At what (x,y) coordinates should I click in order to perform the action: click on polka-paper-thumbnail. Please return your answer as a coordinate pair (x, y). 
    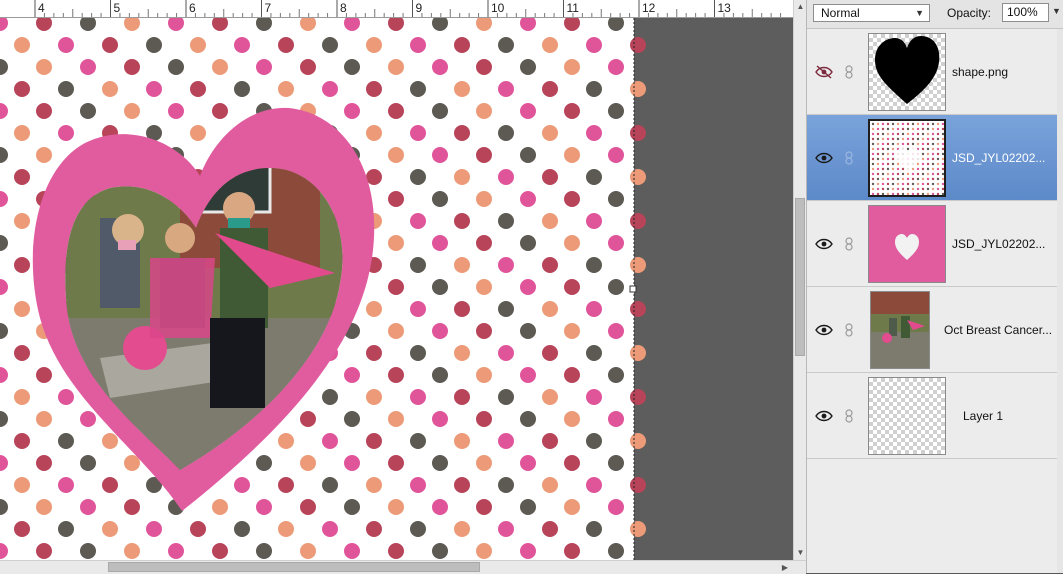
    Looking at the image, I should click on (907, 158).